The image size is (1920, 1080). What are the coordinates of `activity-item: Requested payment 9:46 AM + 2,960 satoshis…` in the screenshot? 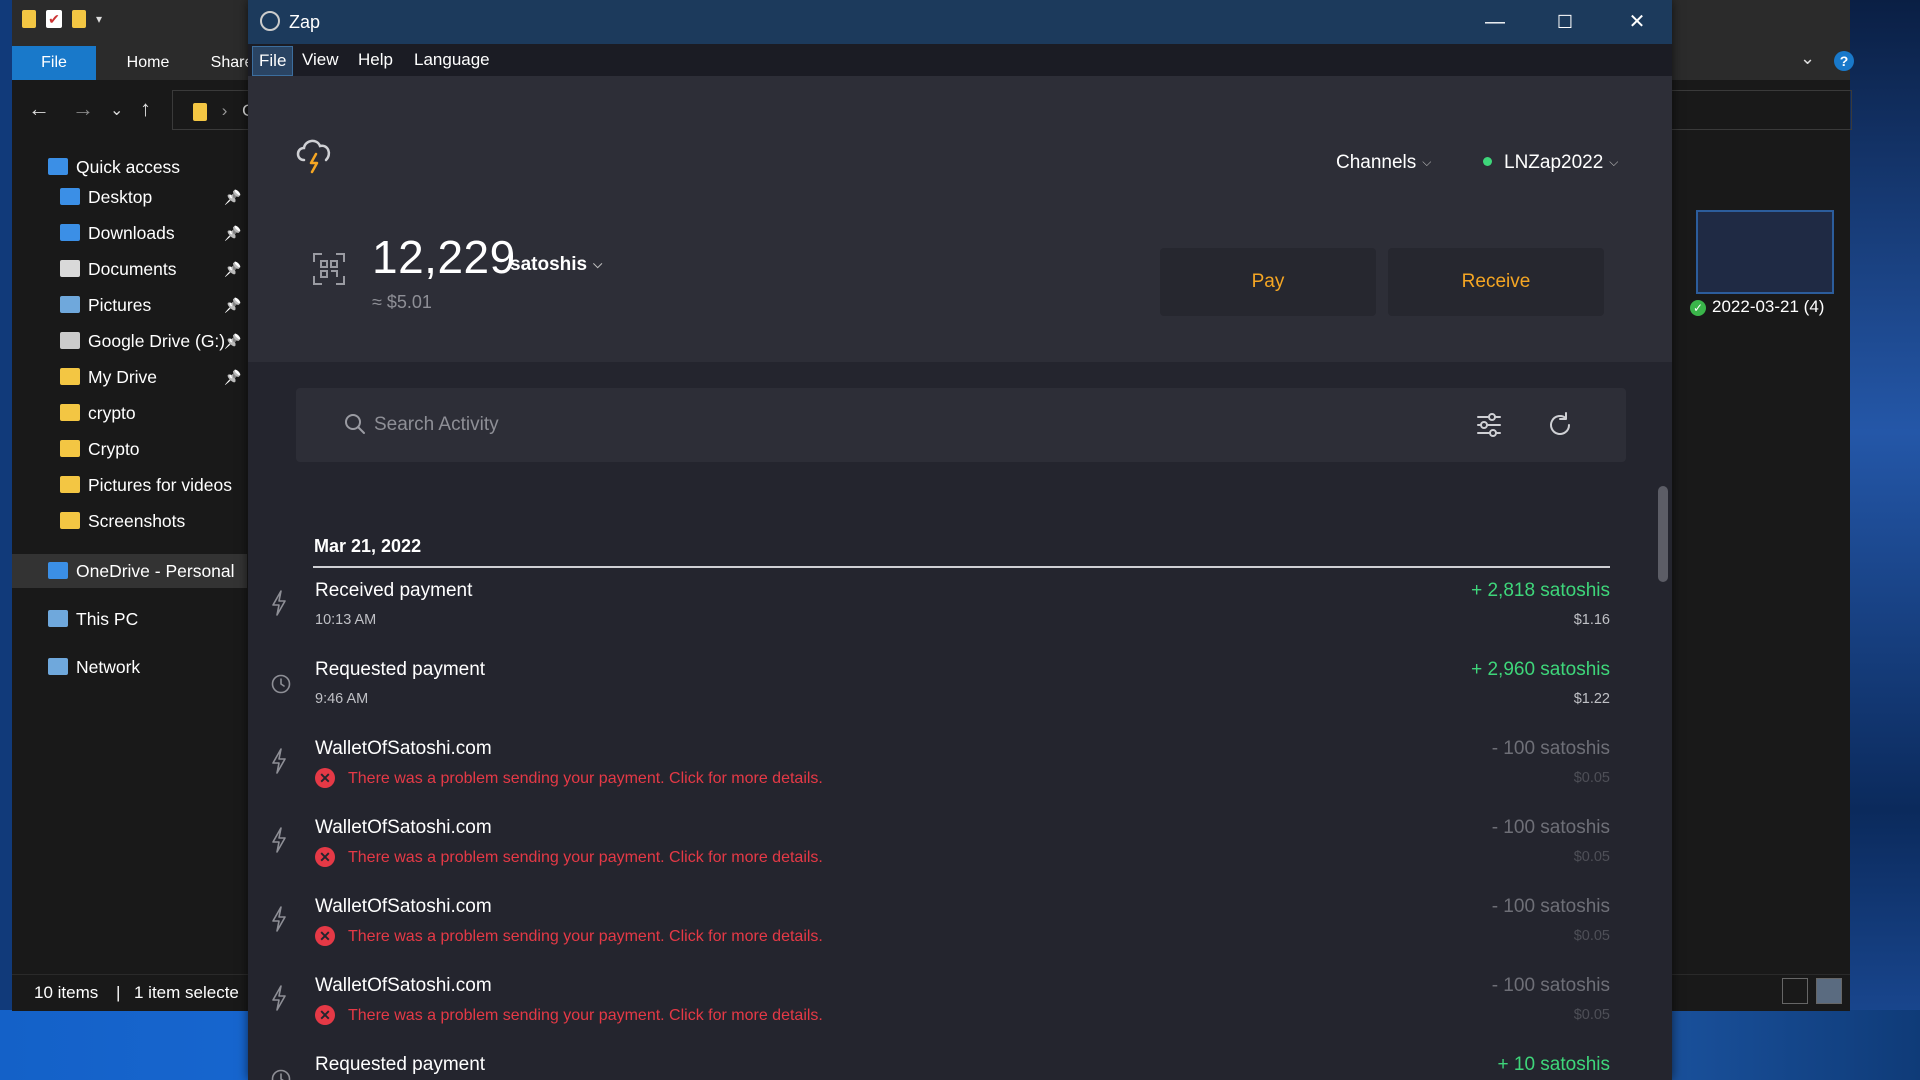 It's located at (948, 698).